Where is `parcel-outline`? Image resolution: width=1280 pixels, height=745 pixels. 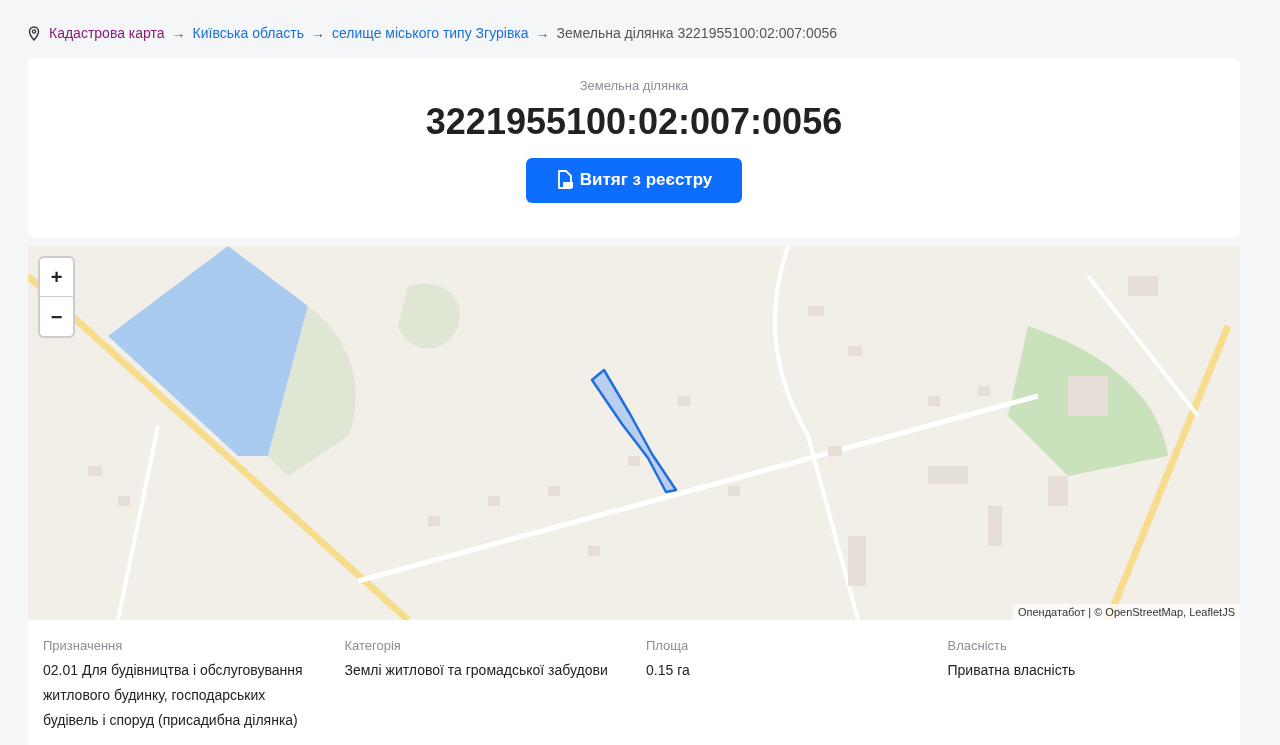
parcel-outline is located at coordinates (635, 431).